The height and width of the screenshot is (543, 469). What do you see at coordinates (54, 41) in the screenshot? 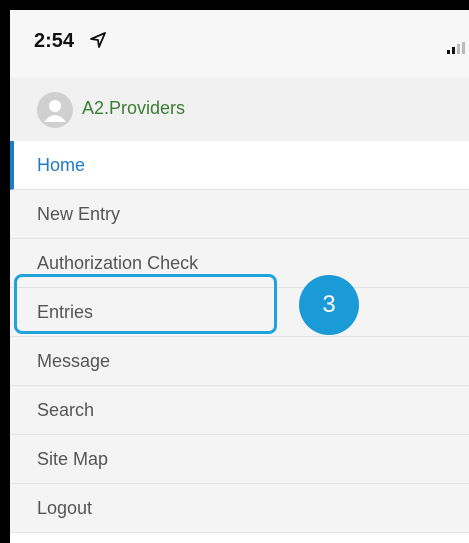
I see `status-time: 2:54` at bounding box center [54, 41].